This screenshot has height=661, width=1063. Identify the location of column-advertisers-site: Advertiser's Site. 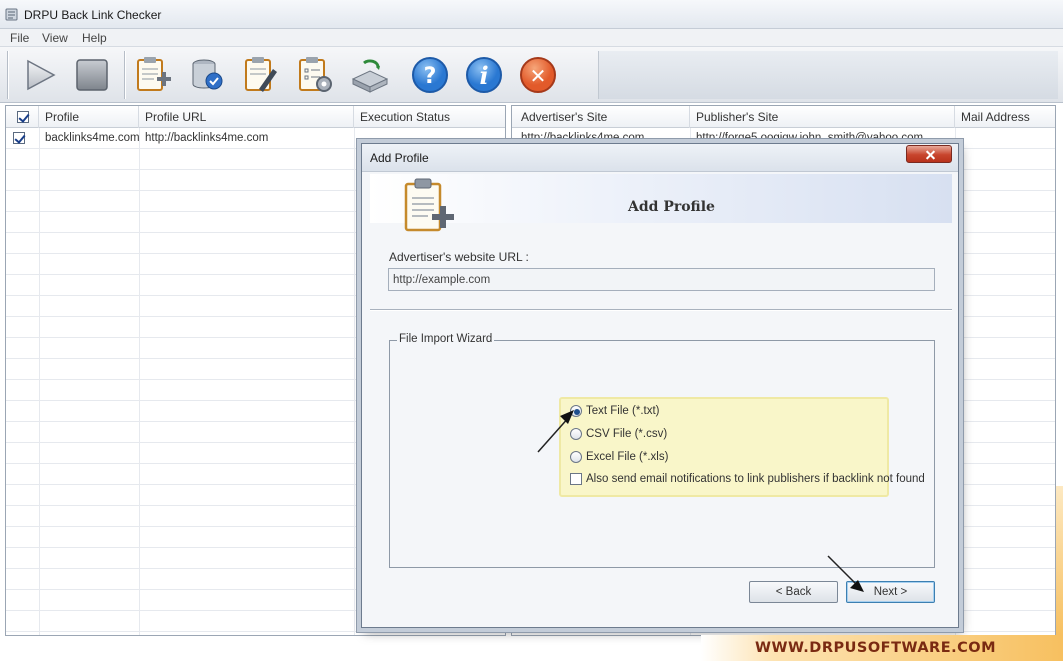
(602, 117).